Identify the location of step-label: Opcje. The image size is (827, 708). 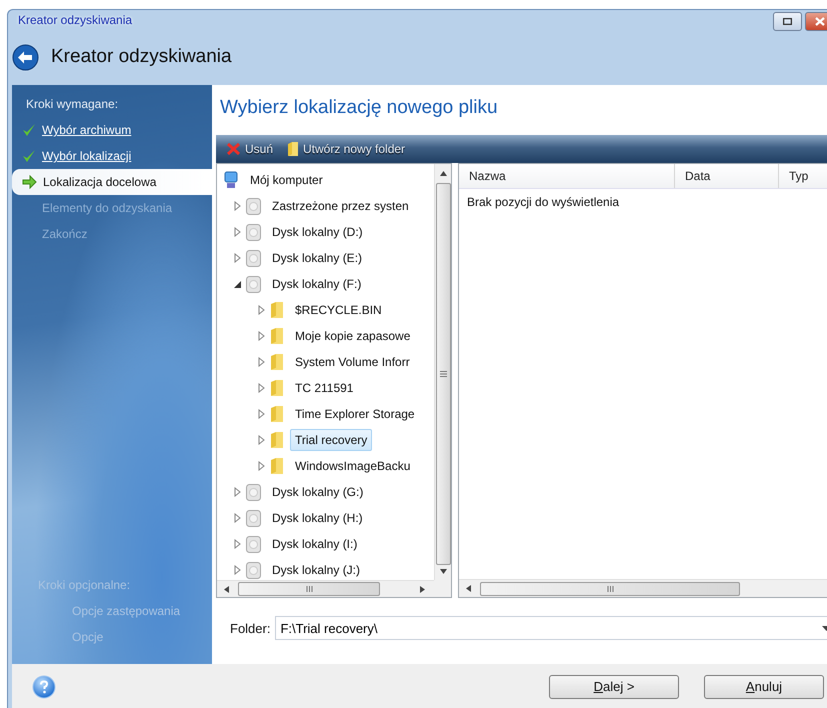
(88, 637).